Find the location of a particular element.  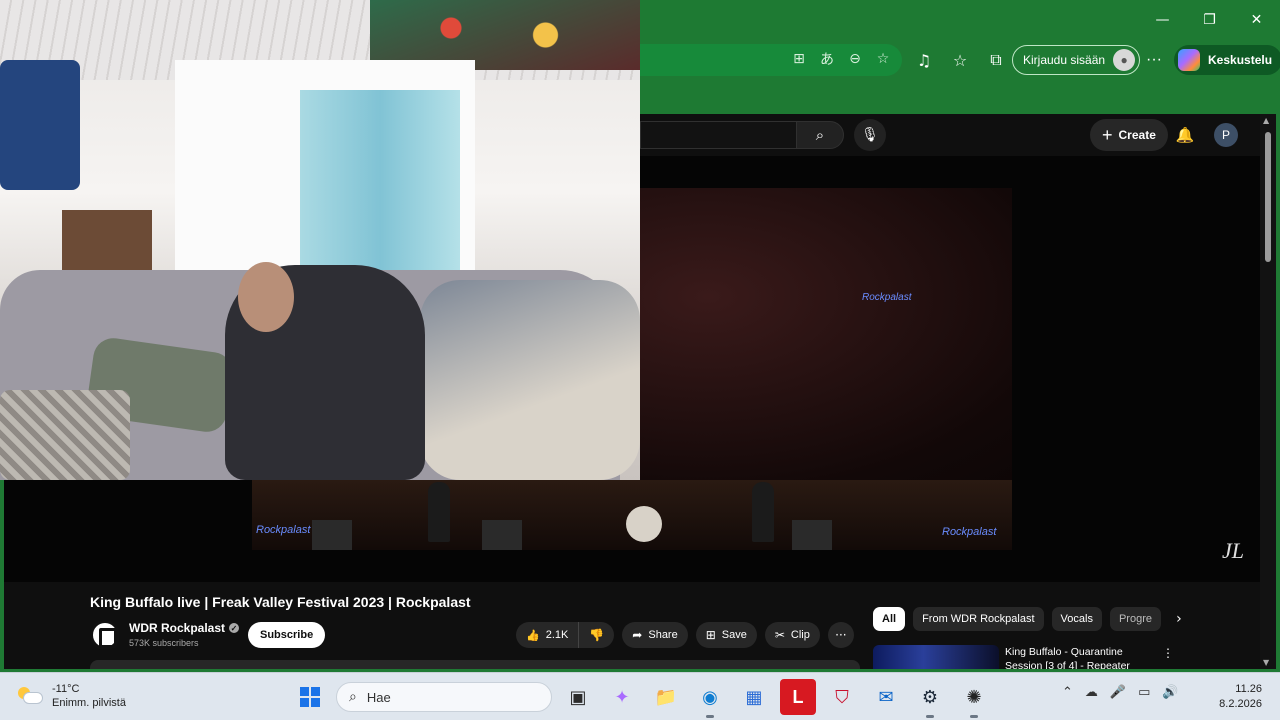

plus-icon: + is located at coordinates (1107, 134).